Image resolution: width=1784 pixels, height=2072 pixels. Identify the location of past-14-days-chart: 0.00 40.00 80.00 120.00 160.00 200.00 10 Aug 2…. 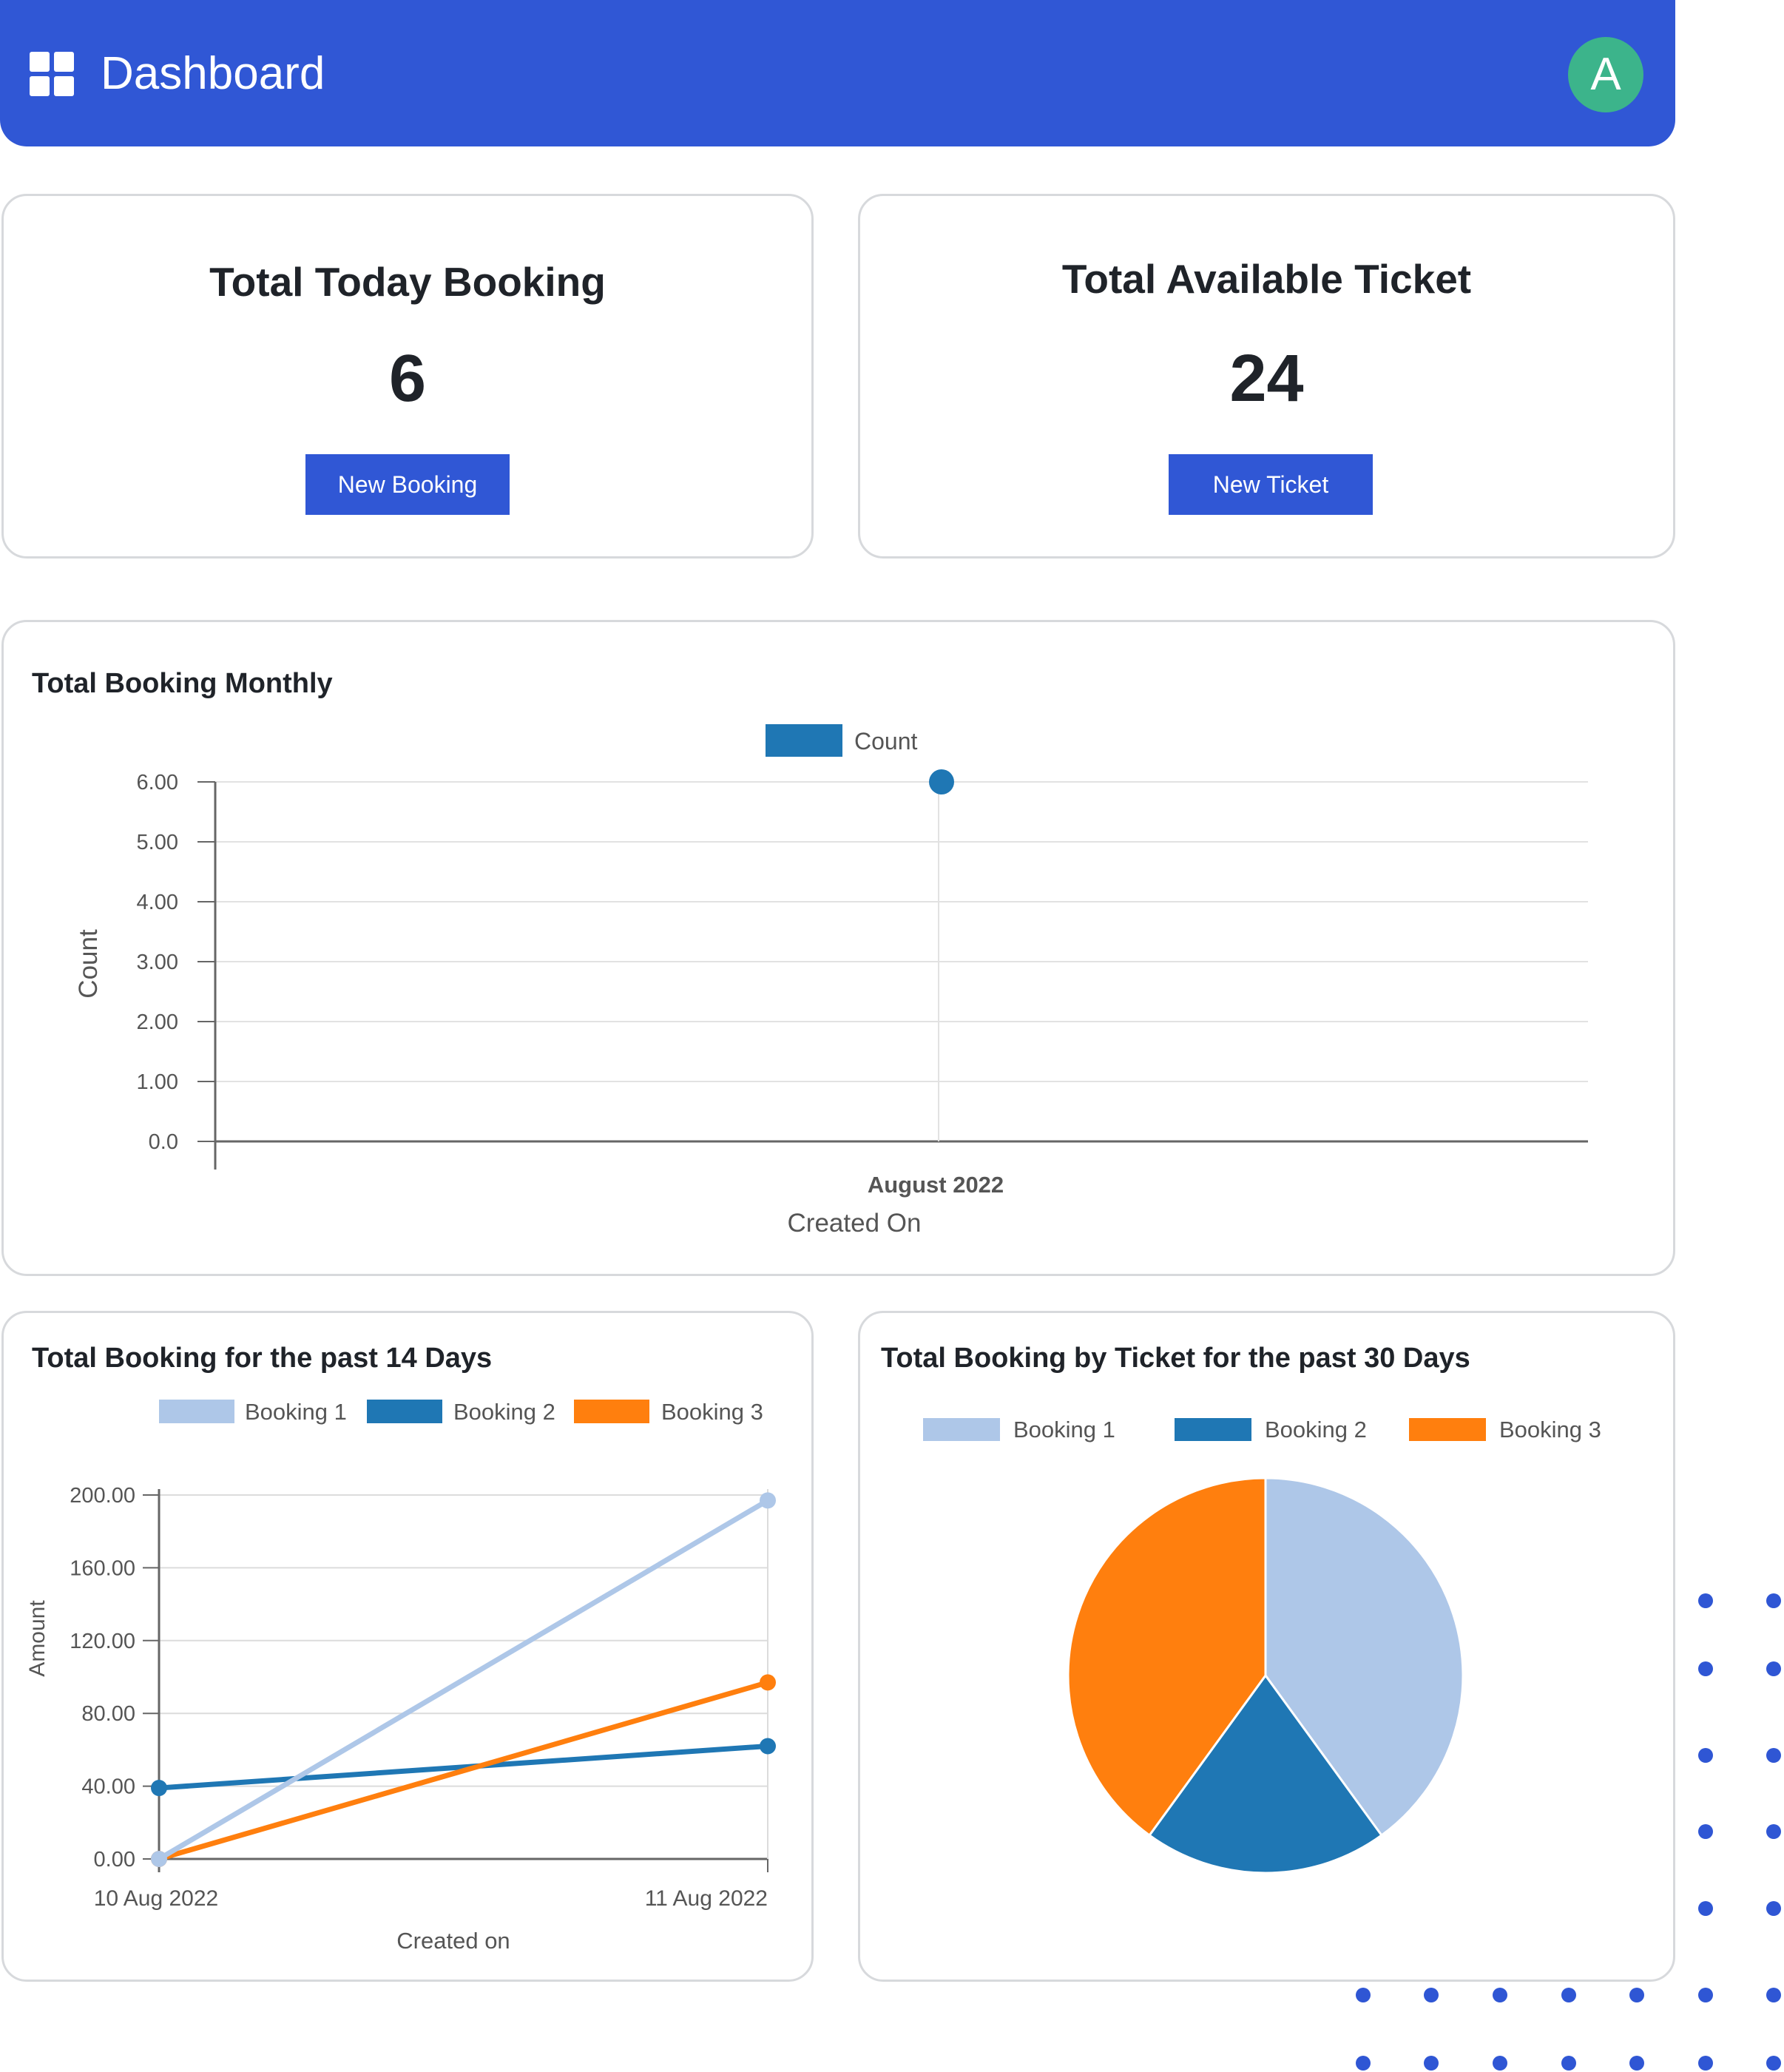
(400, 1676).